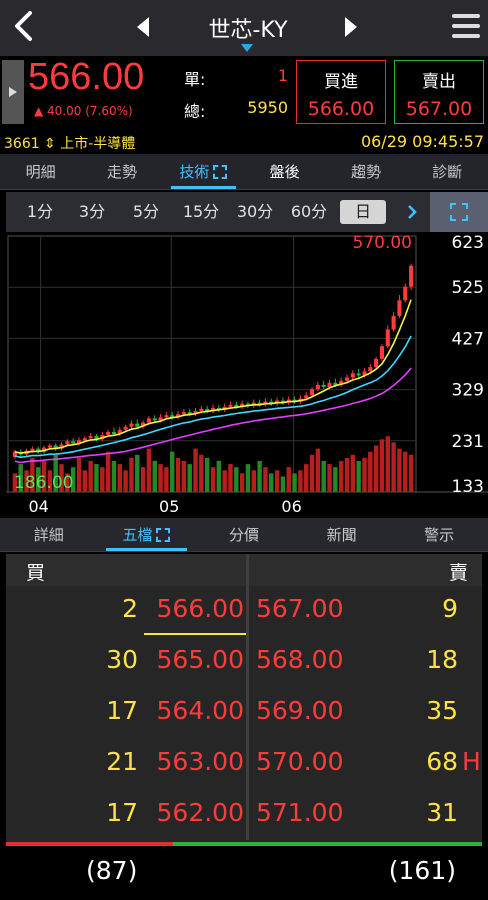 Image resolution: width=488 pixels, height=900 pixels. I want to click on tab-diagnosis: 診斷, so click(447, 171).